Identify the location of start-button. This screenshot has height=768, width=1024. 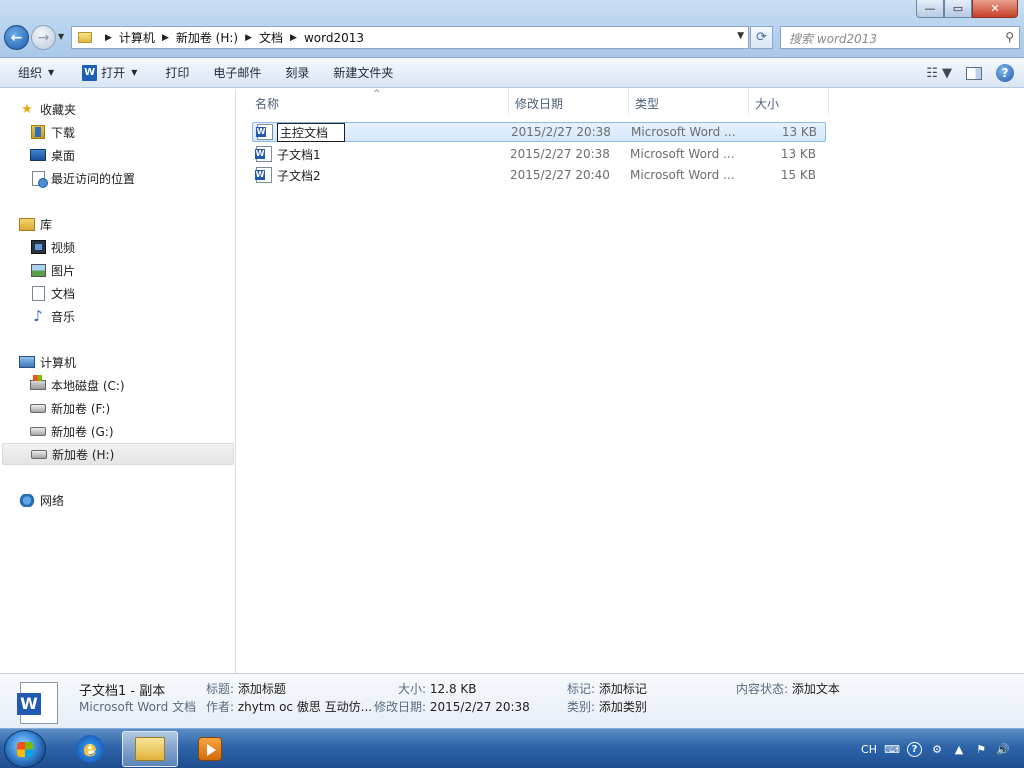
(25, 749).